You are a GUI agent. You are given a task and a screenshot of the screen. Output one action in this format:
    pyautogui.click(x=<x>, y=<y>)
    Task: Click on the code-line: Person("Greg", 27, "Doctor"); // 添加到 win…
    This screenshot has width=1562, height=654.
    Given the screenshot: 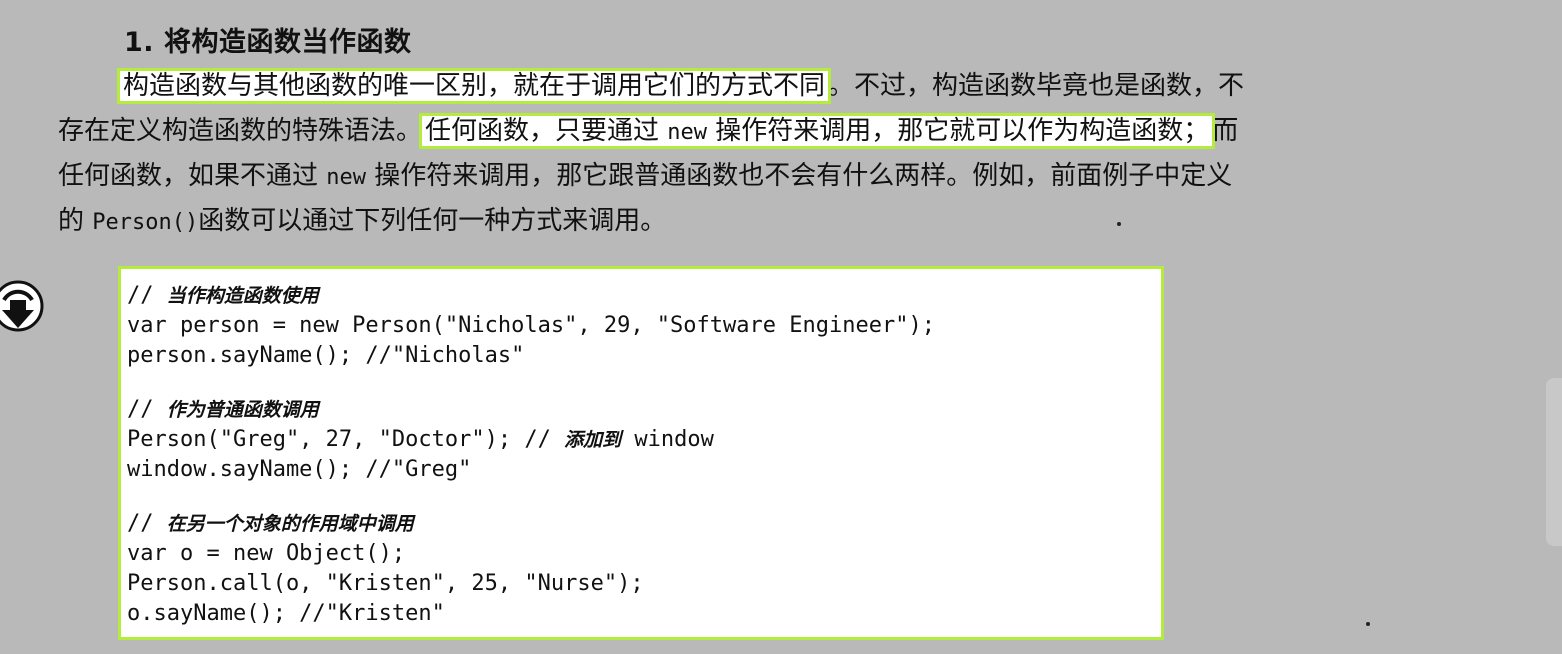 What is the action you would take?
    pyautogui.click(x=644, y=440)
    